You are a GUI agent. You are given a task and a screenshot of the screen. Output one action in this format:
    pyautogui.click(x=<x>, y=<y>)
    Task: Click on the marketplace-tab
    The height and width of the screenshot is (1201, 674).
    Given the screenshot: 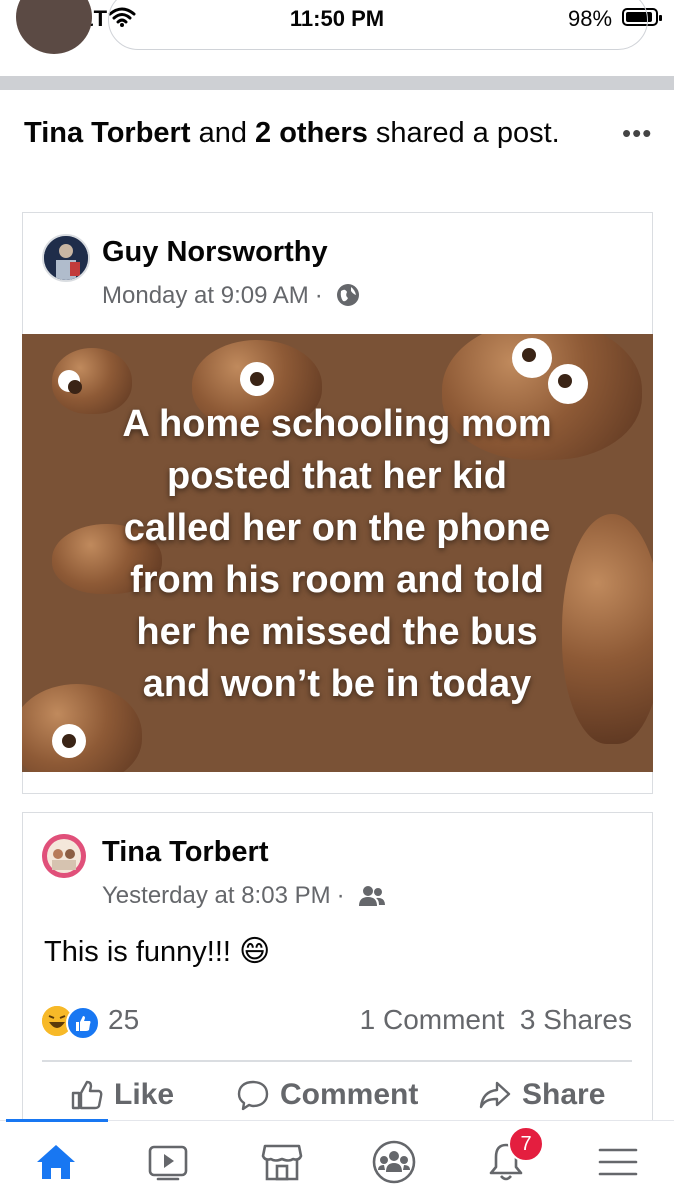 What is the action you would take?
    pyautogui.click(x=282, y=1162)
    